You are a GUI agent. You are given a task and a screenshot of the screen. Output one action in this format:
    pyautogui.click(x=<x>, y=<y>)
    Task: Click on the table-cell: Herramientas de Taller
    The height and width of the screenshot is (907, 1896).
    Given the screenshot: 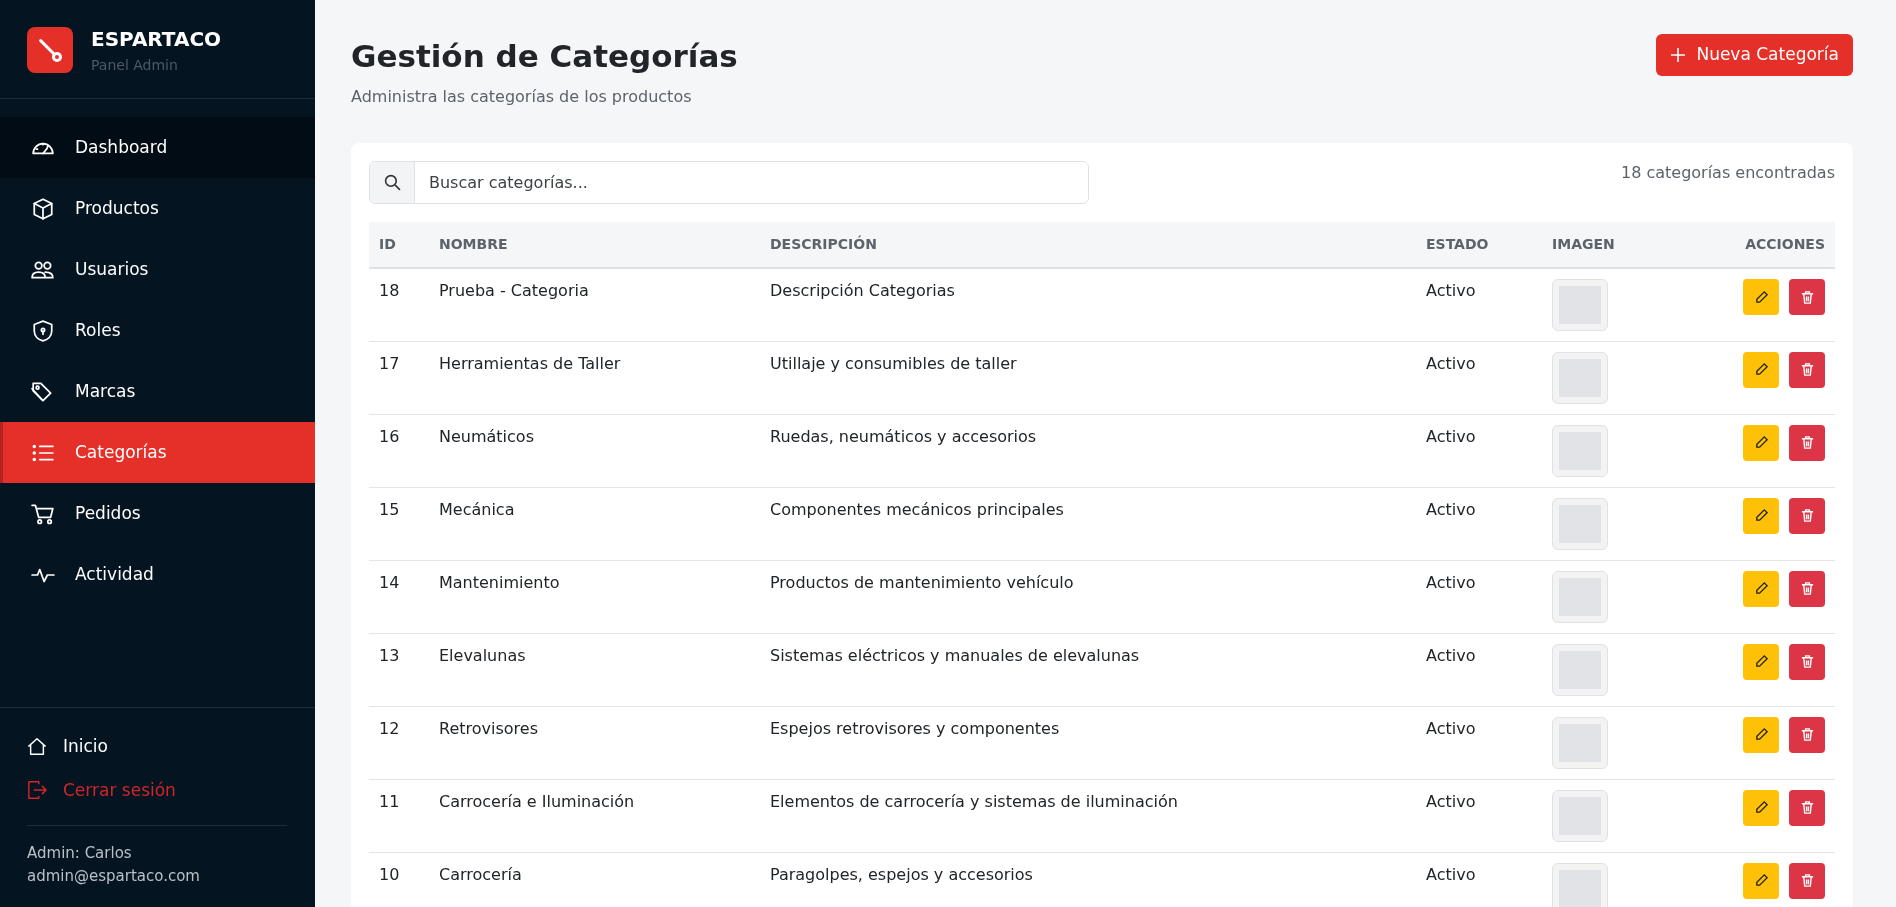 What is the action you would take?
    pyautogui.click(x=594, y=378)
    